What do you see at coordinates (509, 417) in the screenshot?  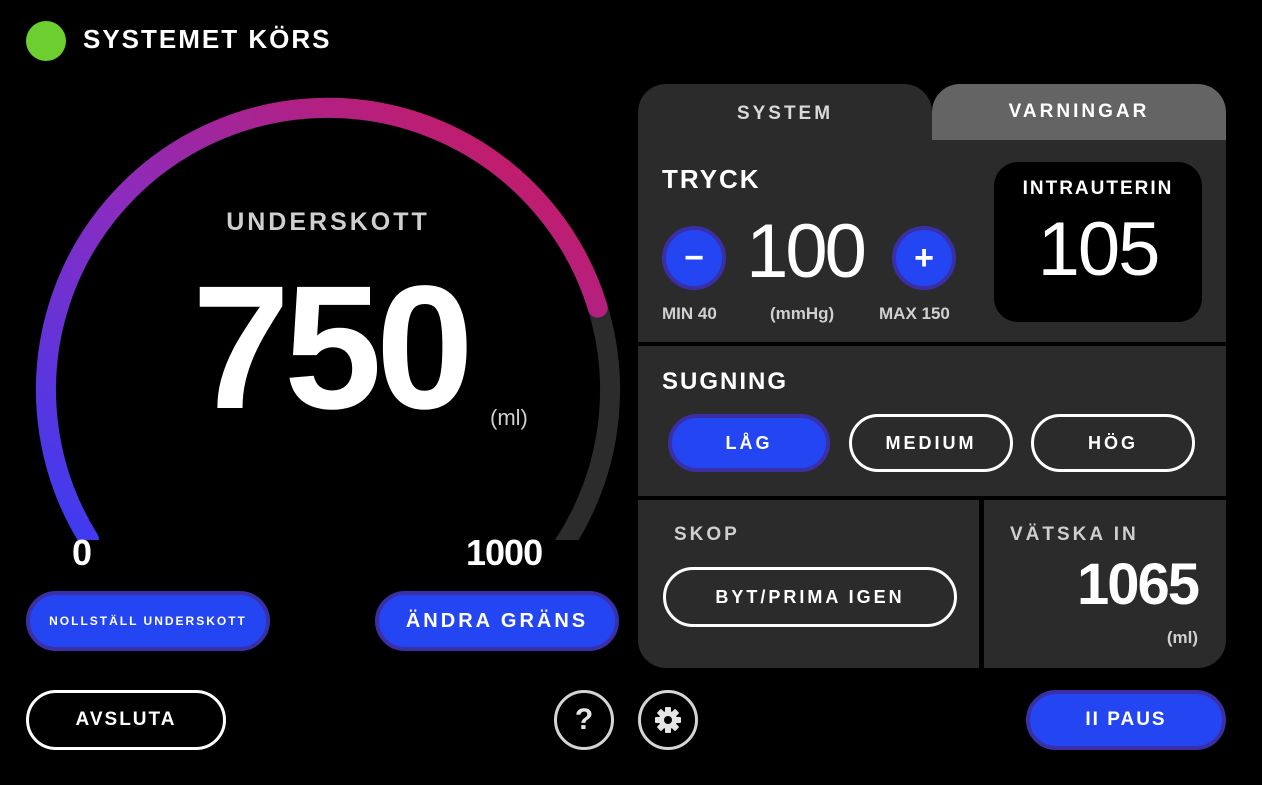 I see `deficit-unit: (ml)` at bounding box center [509, 417].